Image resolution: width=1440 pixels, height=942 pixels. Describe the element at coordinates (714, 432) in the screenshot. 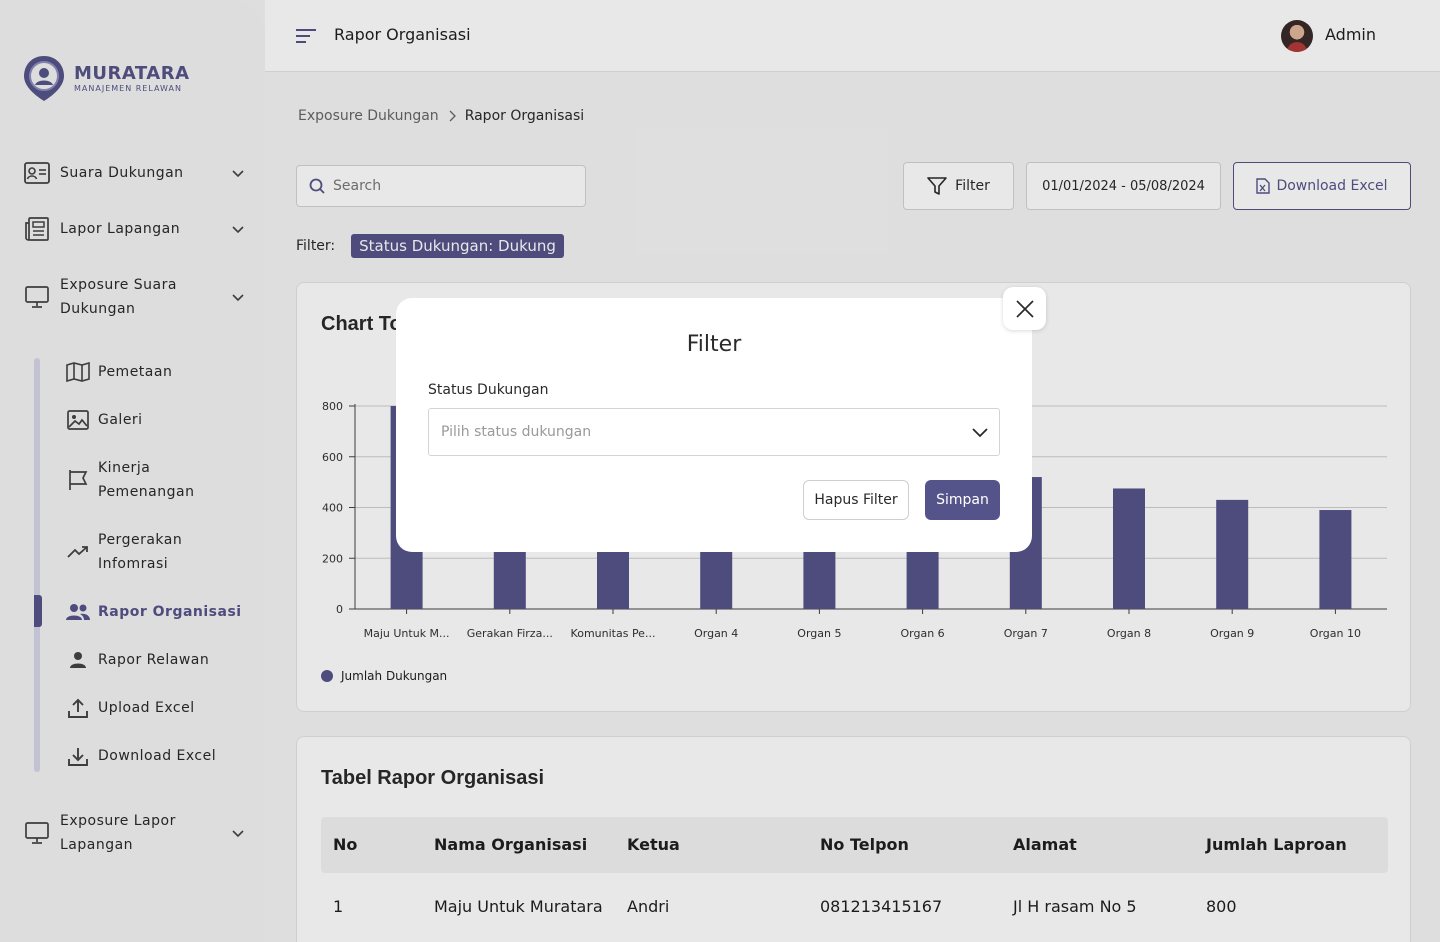

I see `status-dukungan-select: Pilih status dukungan` at that location.